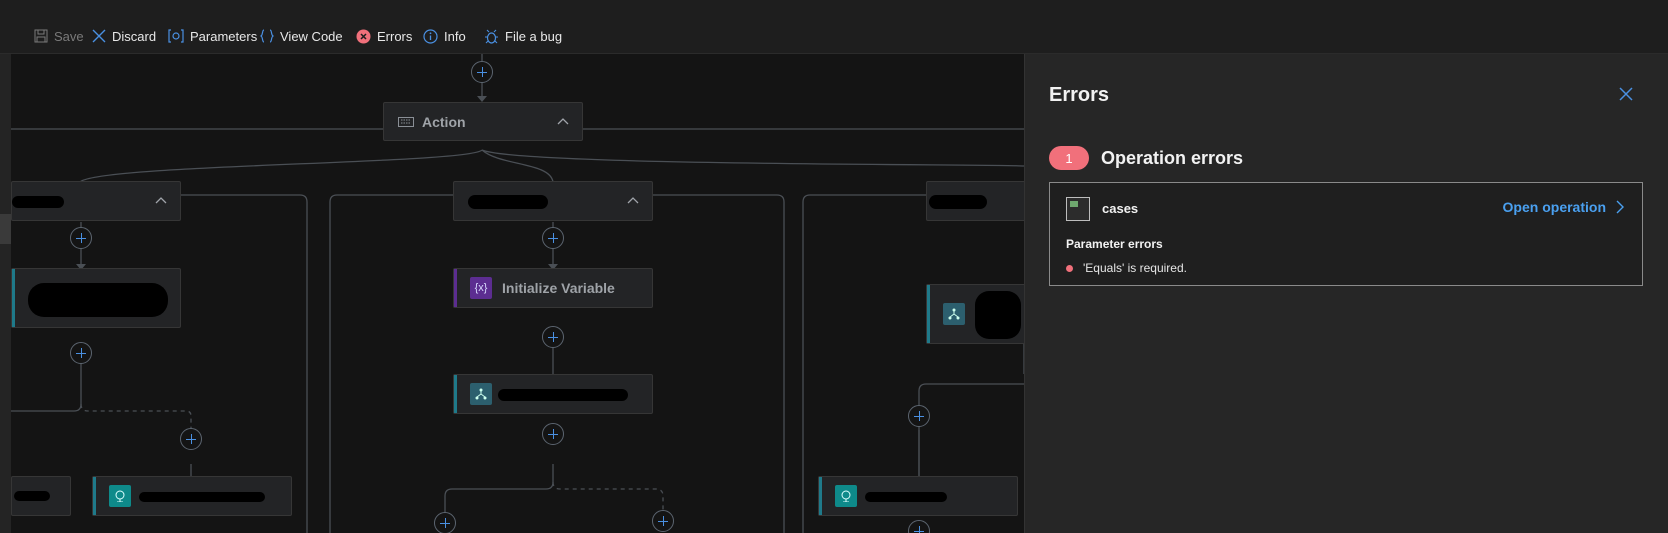  What do you see at coordinates (41, 36) in the screenshot?
I see `save-icon` at bounding box center [41, 36].